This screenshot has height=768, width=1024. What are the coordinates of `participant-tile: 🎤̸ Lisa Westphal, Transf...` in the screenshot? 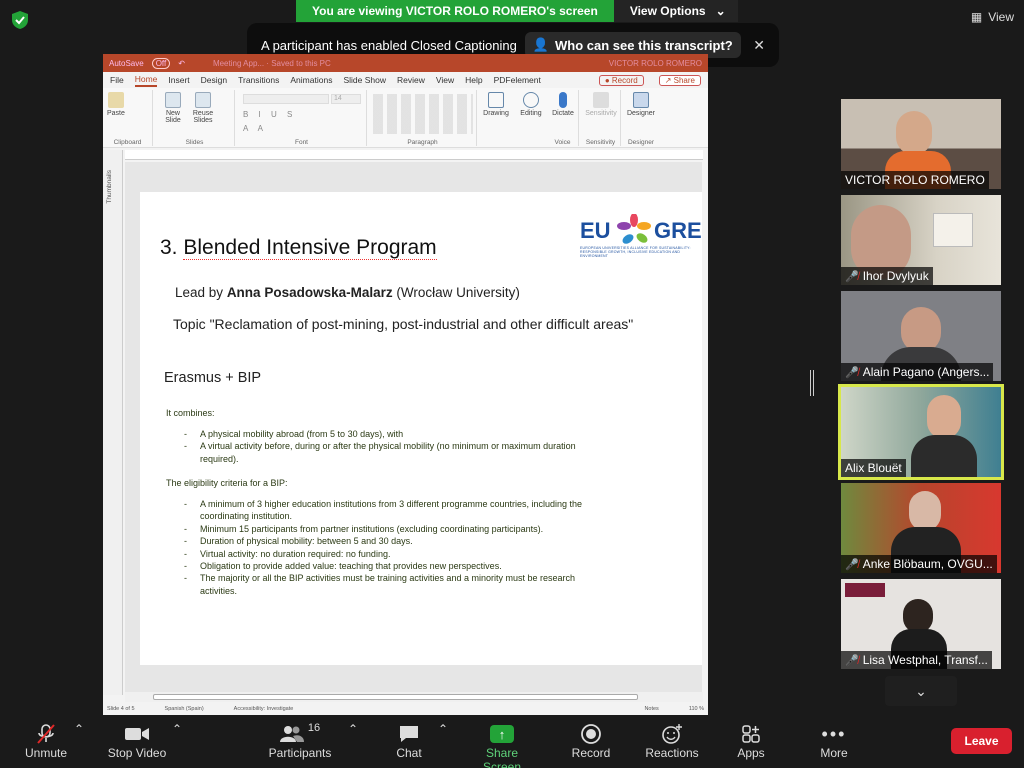 It's located at (921, 624).